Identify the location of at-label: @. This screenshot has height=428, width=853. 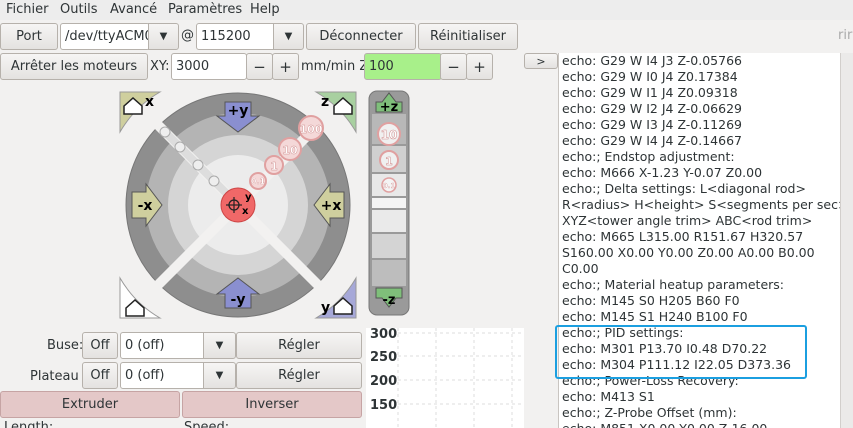
(187, 35).